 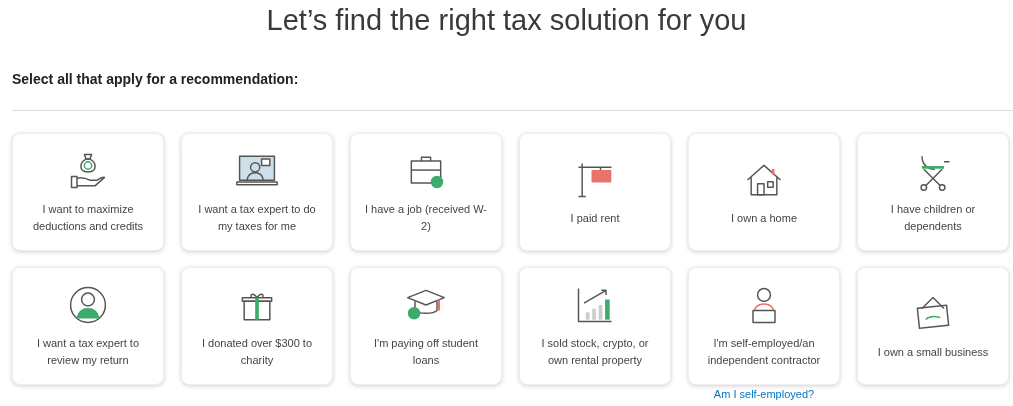 I want to click on instruction-text: Select all that apply for a recommendation:, so click(x=156, y=79).